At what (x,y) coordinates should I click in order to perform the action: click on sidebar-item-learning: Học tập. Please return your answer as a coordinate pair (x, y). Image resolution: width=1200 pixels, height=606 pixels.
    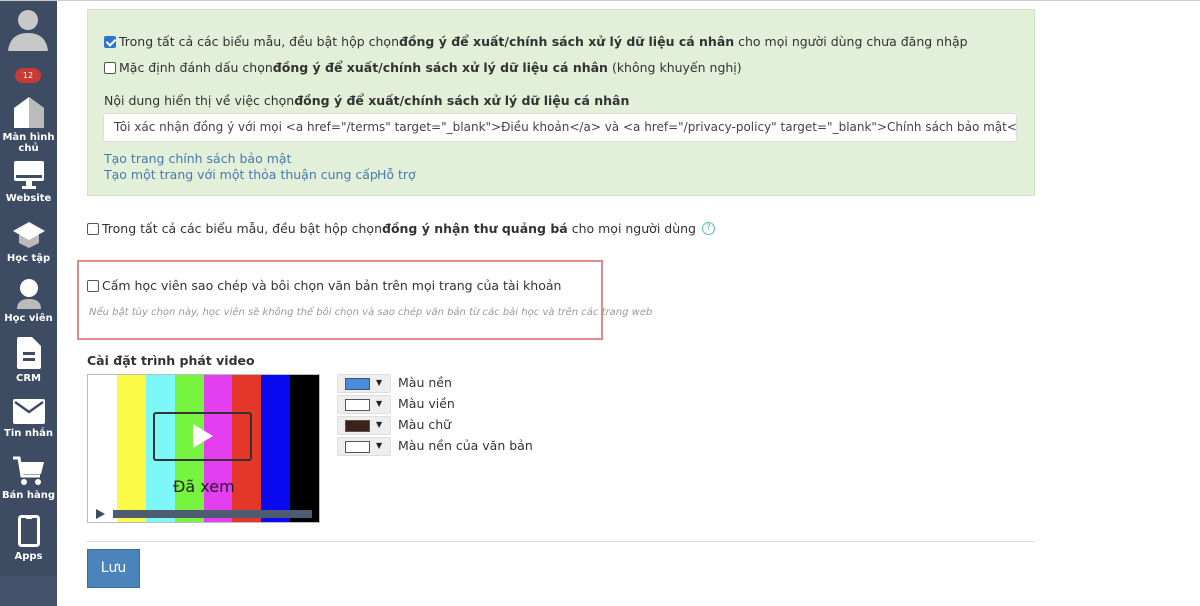
    Looking at the image, I should click on (28, 242).